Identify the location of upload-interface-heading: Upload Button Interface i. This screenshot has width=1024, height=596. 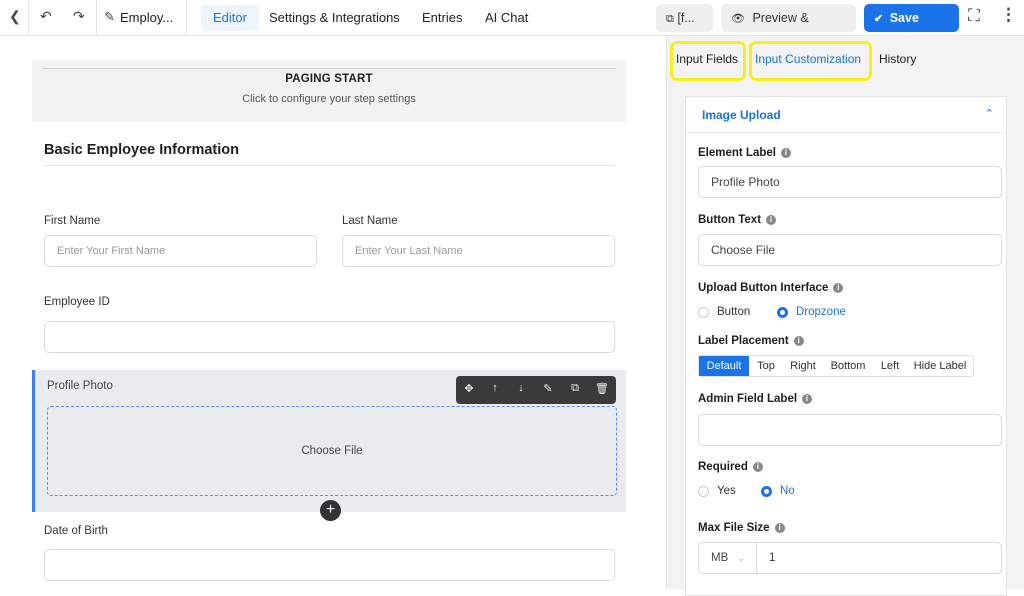
(771, 288).